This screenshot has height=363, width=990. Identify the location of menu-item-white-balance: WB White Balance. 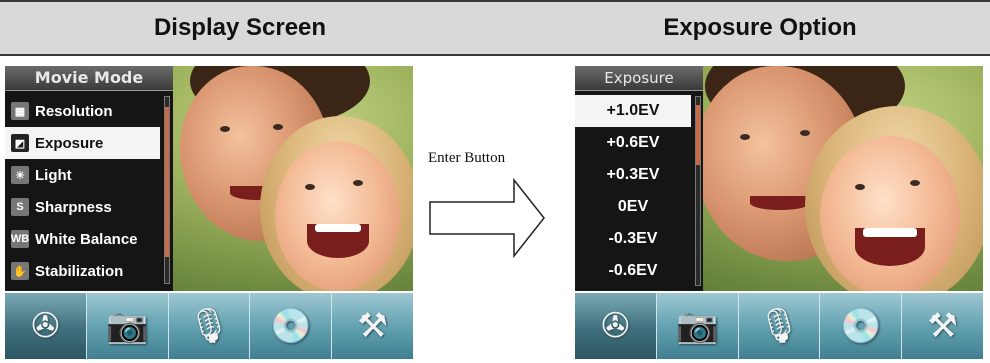
(82, 239).